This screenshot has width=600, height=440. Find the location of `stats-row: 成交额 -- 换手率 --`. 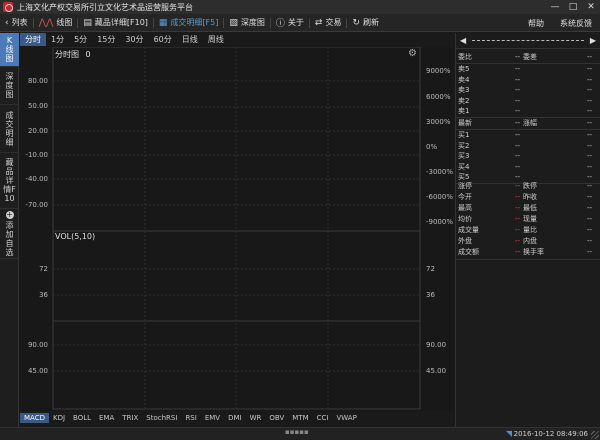

stats-row: 成交额 -- 换手率 -- is located at coordinates (528, 252).